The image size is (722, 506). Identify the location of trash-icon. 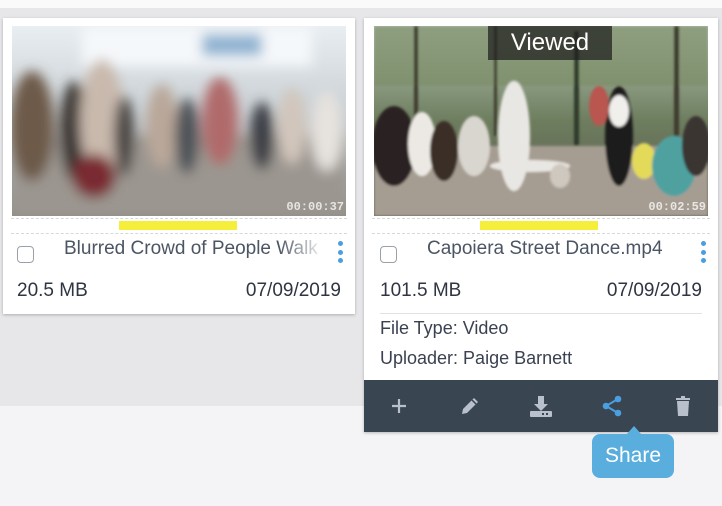
(682, 406).